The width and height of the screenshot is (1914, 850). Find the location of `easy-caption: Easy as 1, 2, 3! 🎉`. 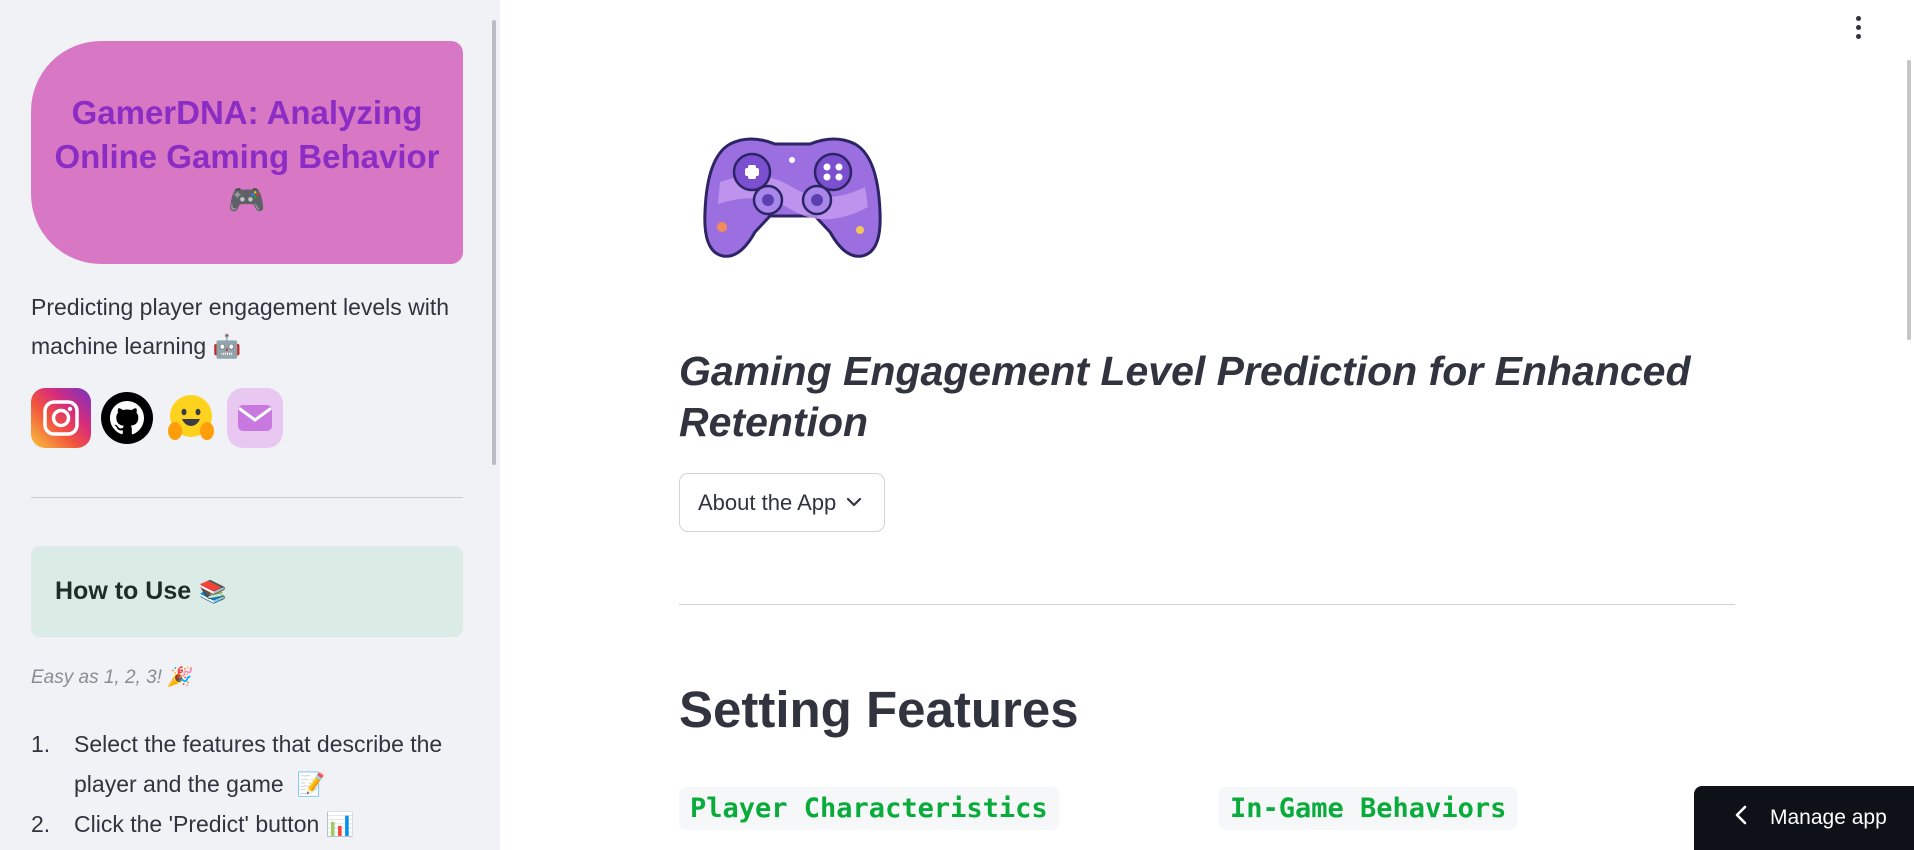

easy-caption: Easy as 1, 2, 3! 🎉 is located at coordinates (111, 677).